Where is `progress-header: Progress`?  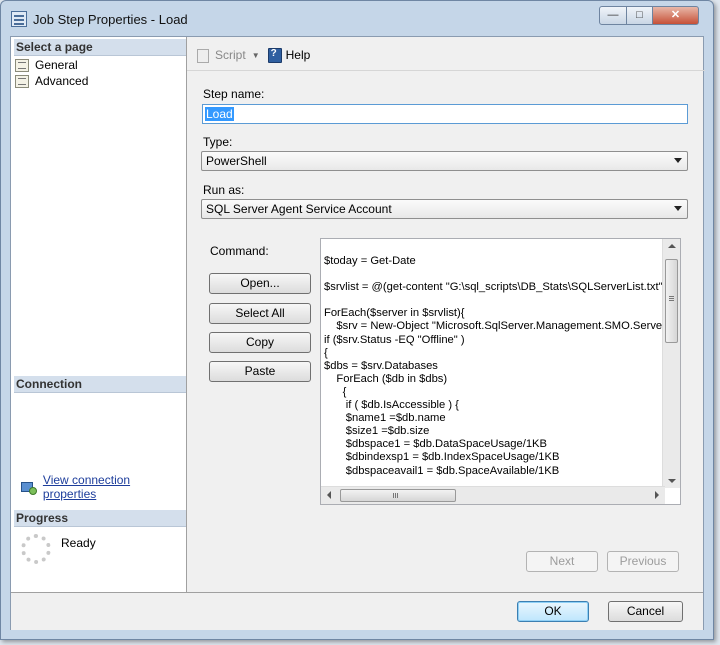
progress-header: Progress is located at coordinates (100, 518).